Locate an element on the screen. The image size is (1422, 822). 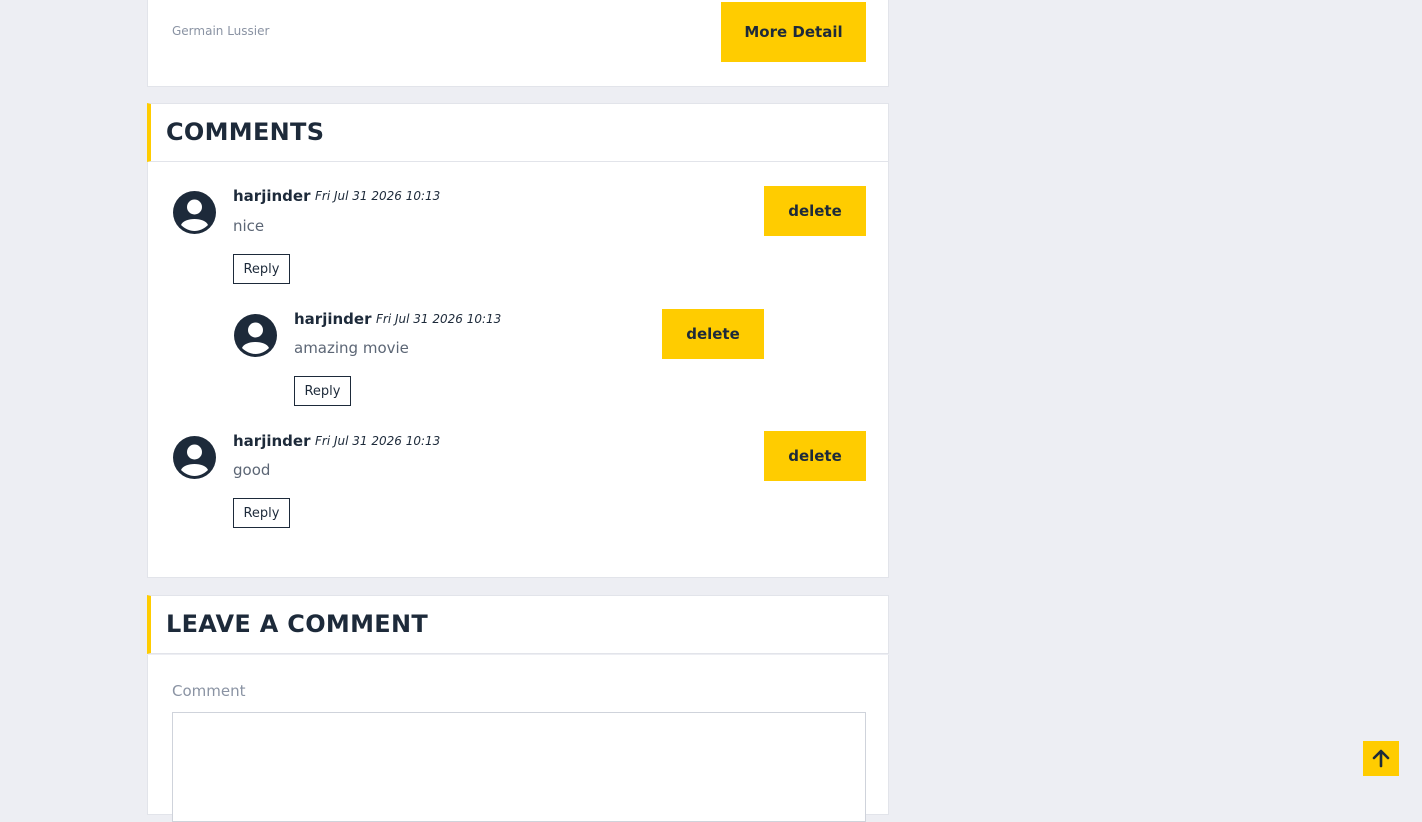
more-detail-button: More Detail is located at coordinates (793, 32).